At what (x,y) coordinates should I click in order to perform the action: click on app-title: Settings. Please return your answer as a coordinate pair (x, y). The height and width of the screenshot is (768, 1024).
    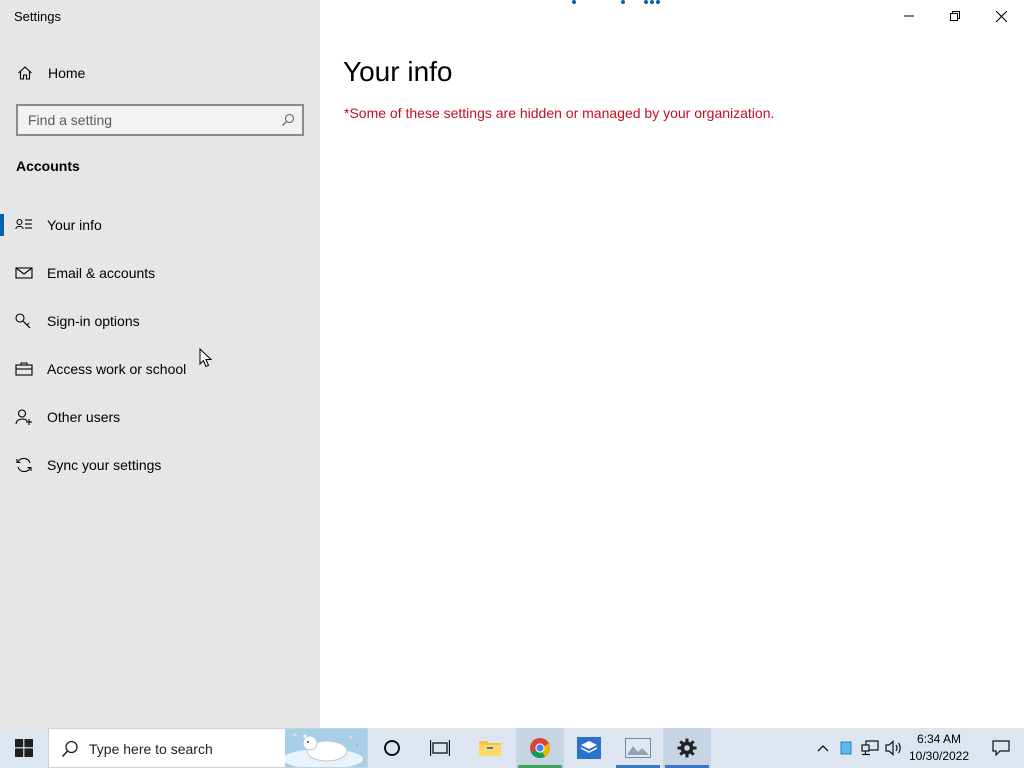
    Looking at the image, I should click on (37, 16).